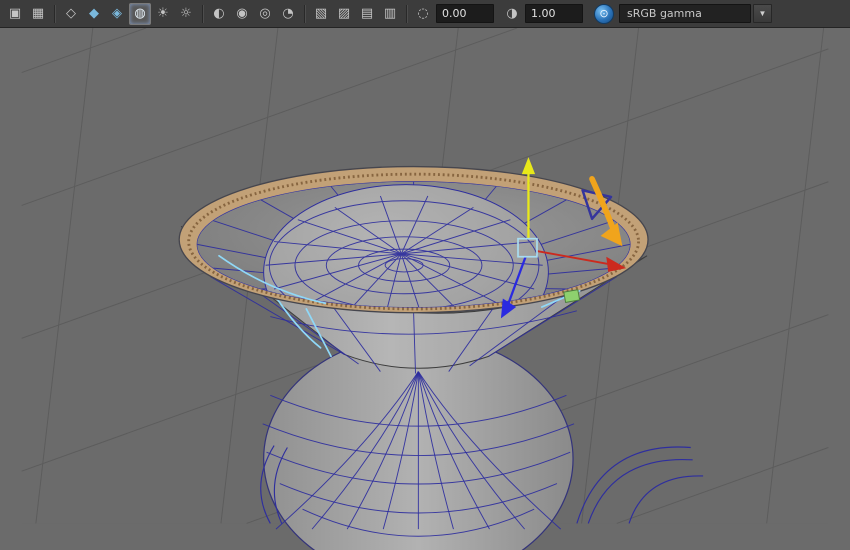 This screenshot has height=550, width=850. I want to click on exposure-toggle-button: ◌, so click(423, 14).